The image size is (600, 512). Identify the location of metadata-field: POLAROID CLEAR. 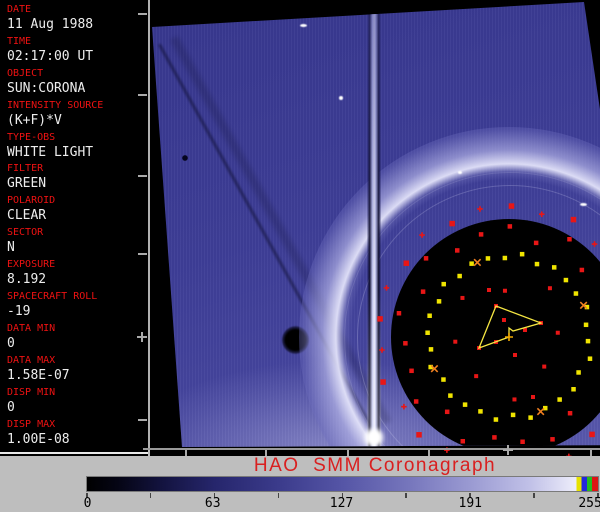
(77, 211).